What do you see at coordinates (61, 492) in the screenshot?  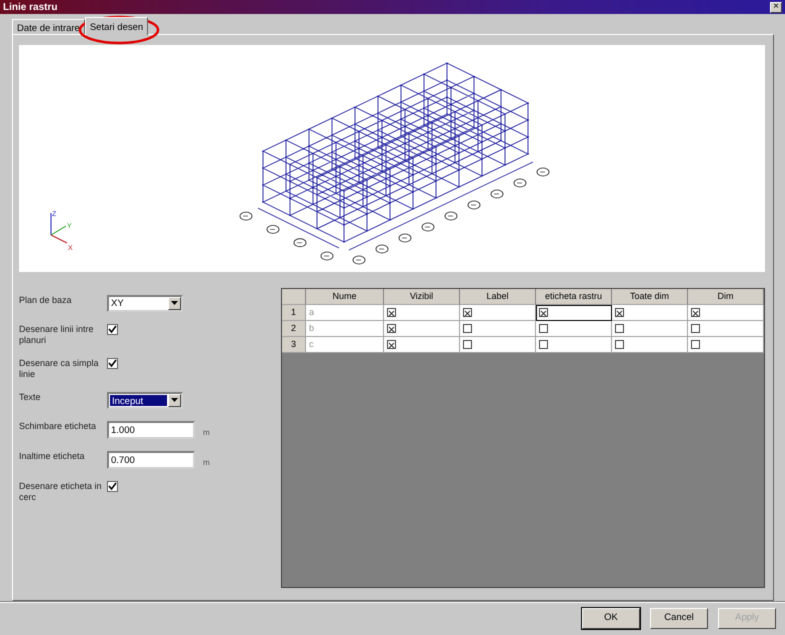 I see `field-label: Desenare eticheta in cerc` at bounding box center [61, 492].